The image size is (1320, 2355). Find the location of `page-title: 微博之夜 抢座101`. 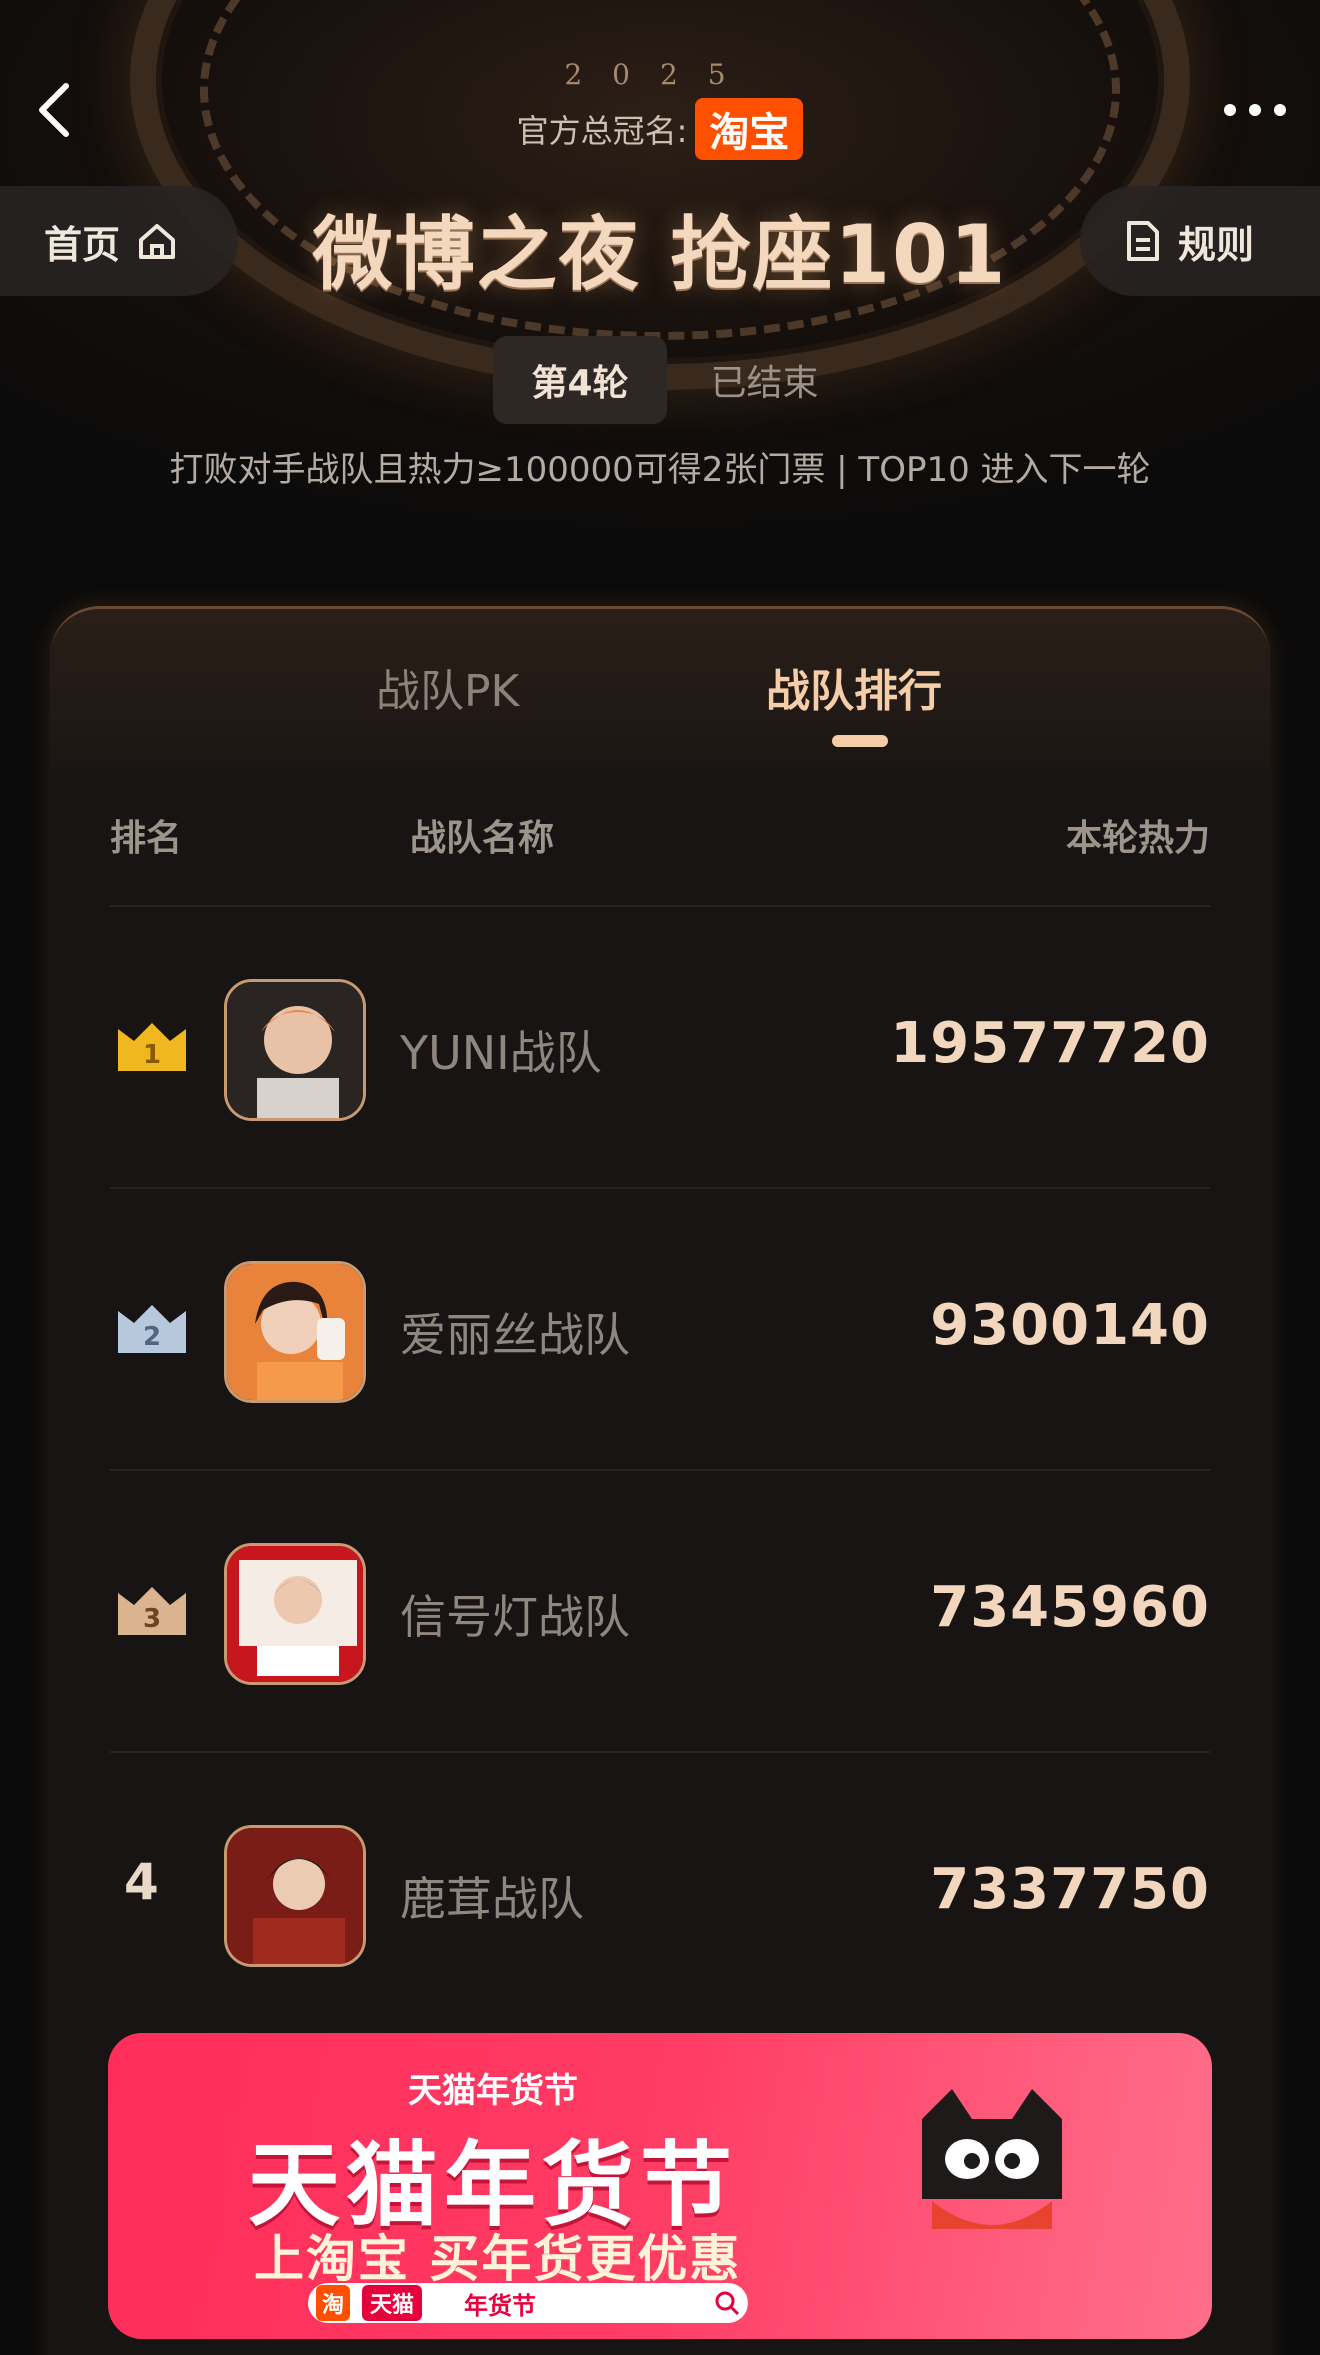

page-title: 微博之夜 抢座101 is located at coordinates (660, 254).